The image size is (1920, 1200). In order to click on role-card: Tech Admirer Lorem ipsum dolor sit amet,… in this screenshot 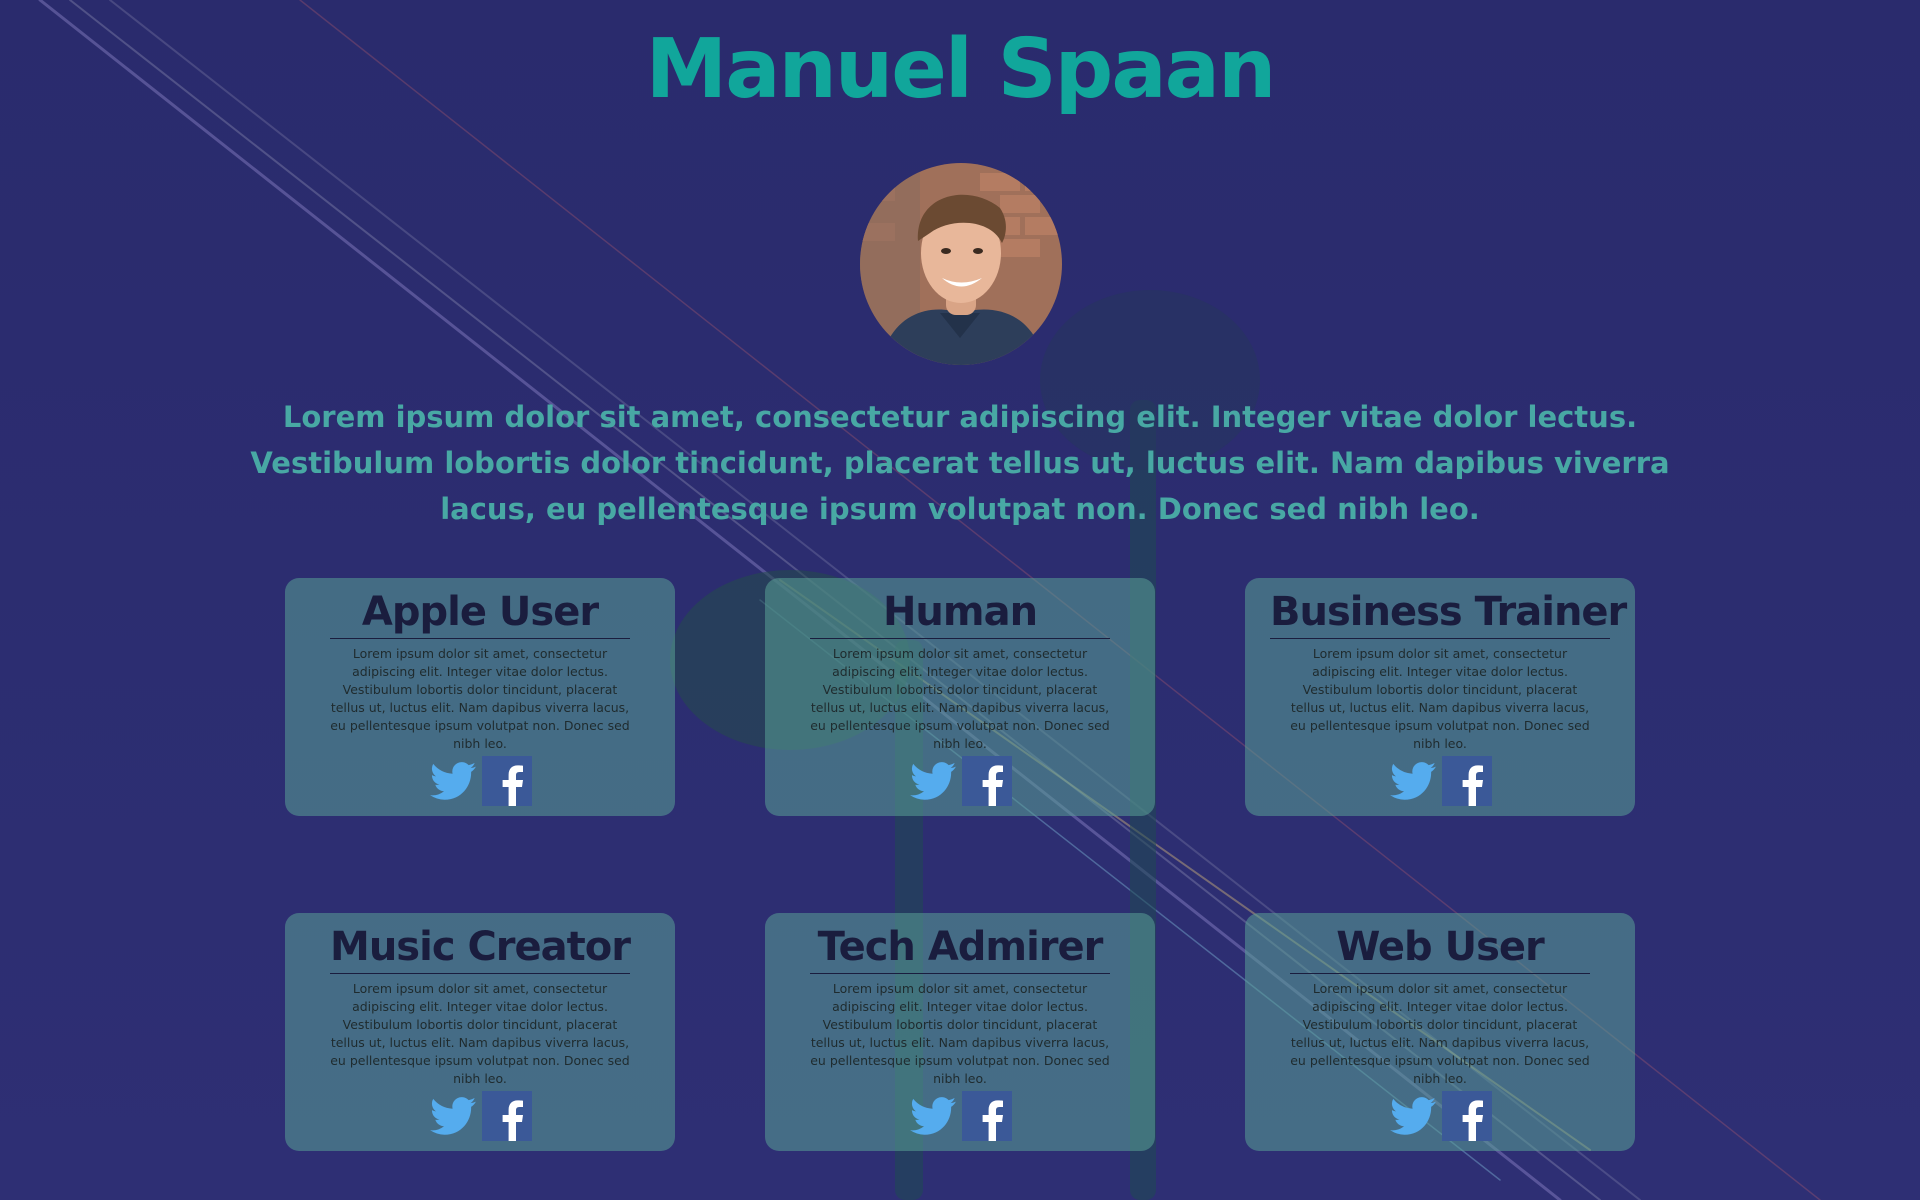, I will do `click(960, 1032)`.